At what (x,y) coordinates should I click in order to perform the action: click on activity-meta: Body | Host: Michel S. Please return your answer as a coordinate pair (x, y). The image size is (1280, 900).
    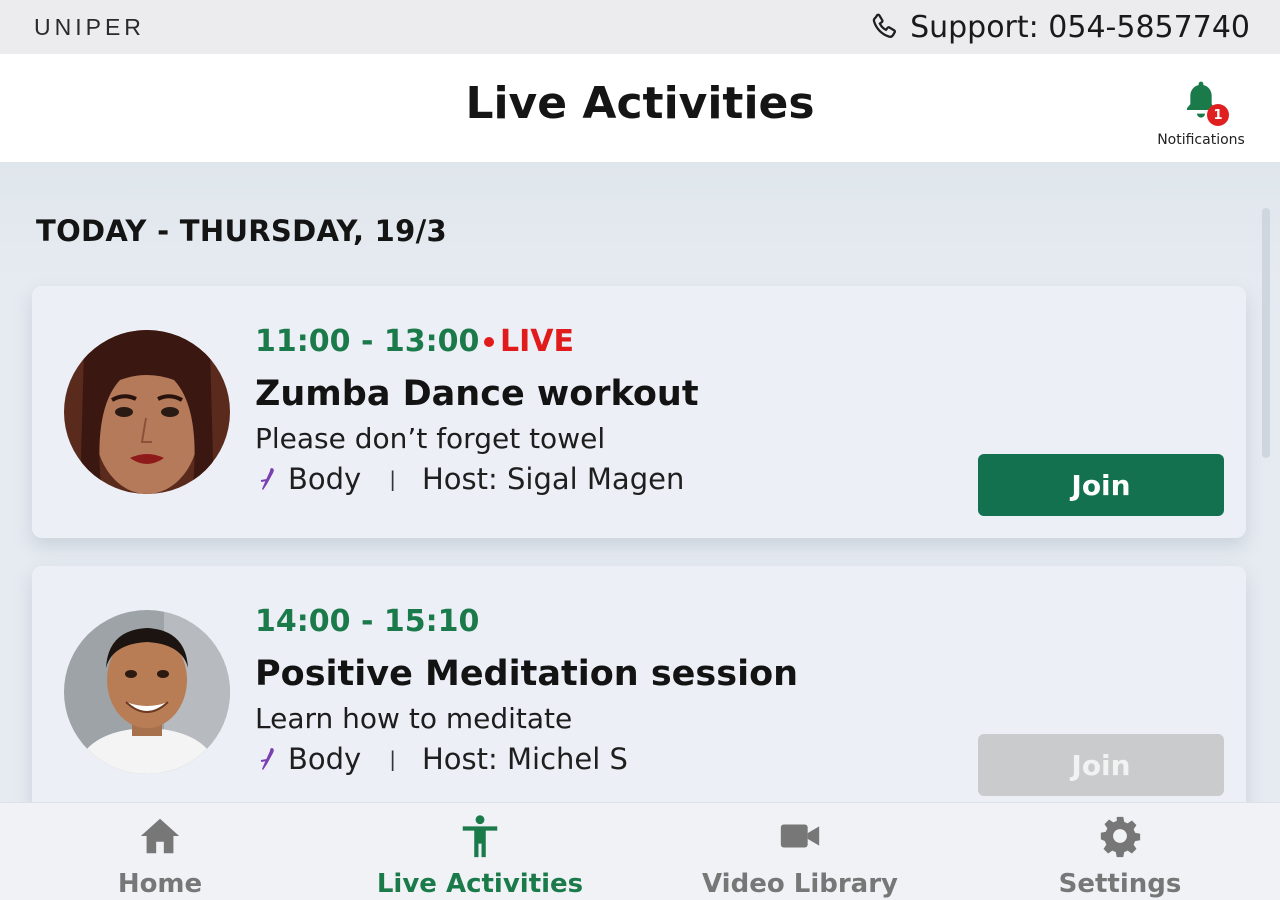
    Looking at the image, I should click on (443, 759).